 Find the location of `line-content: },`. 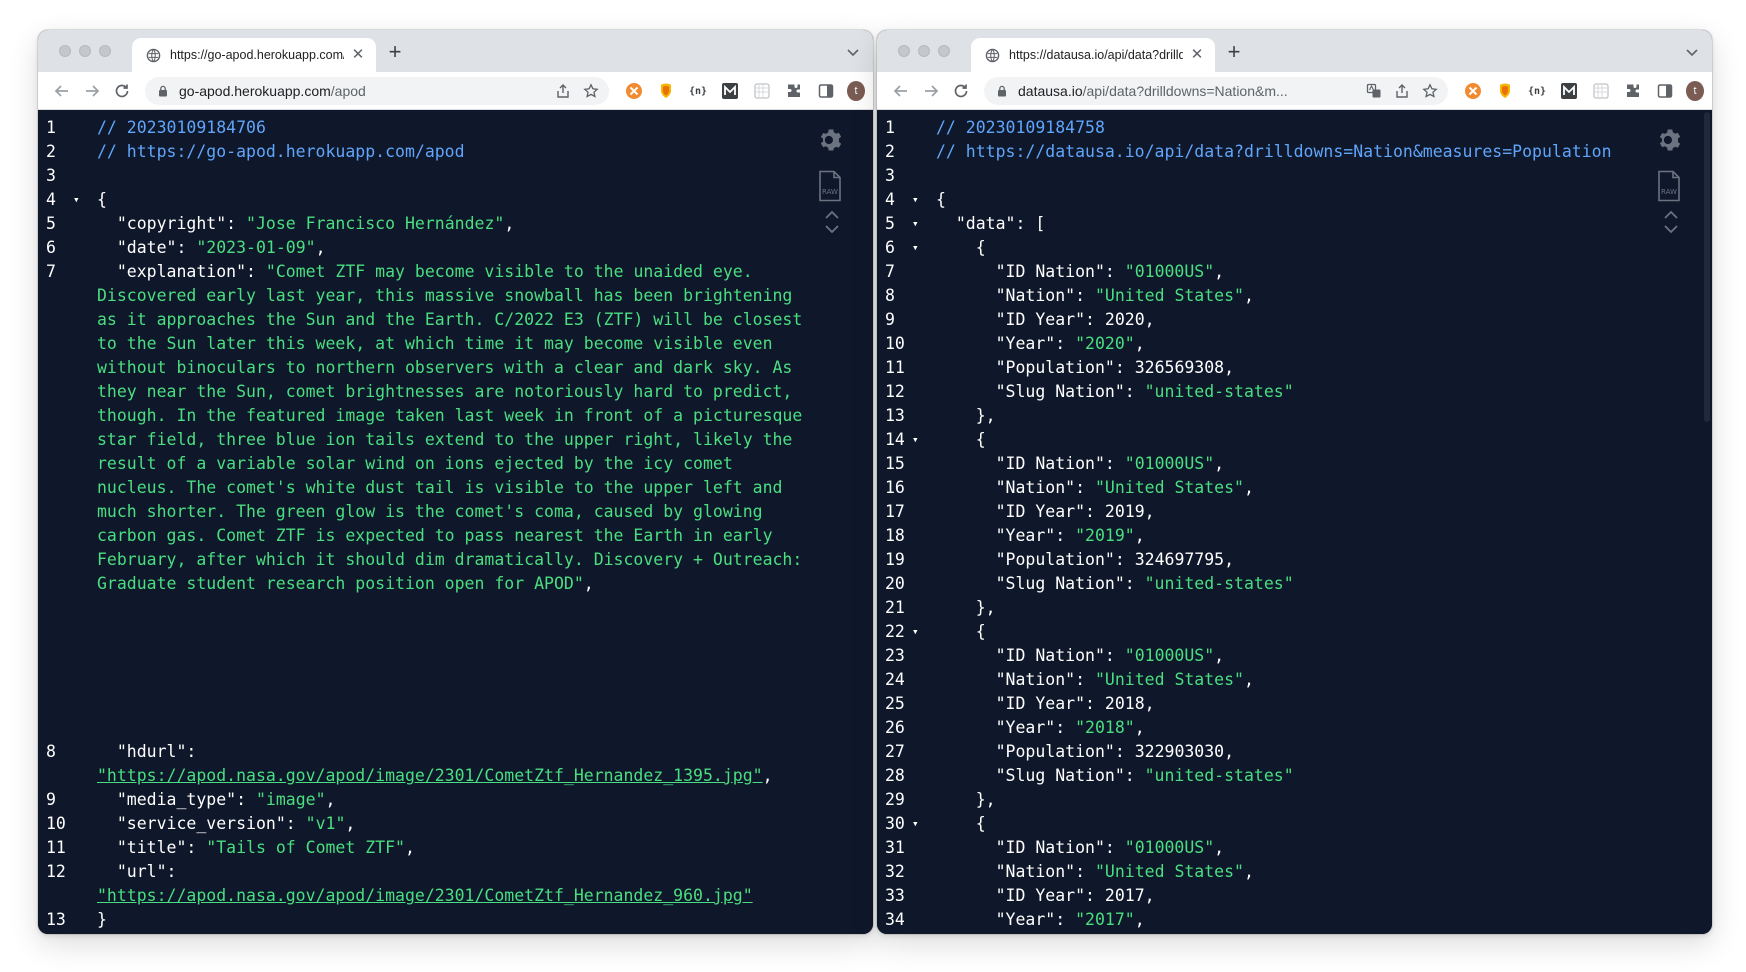

line-content: }, is located at coordinates (966, 799).